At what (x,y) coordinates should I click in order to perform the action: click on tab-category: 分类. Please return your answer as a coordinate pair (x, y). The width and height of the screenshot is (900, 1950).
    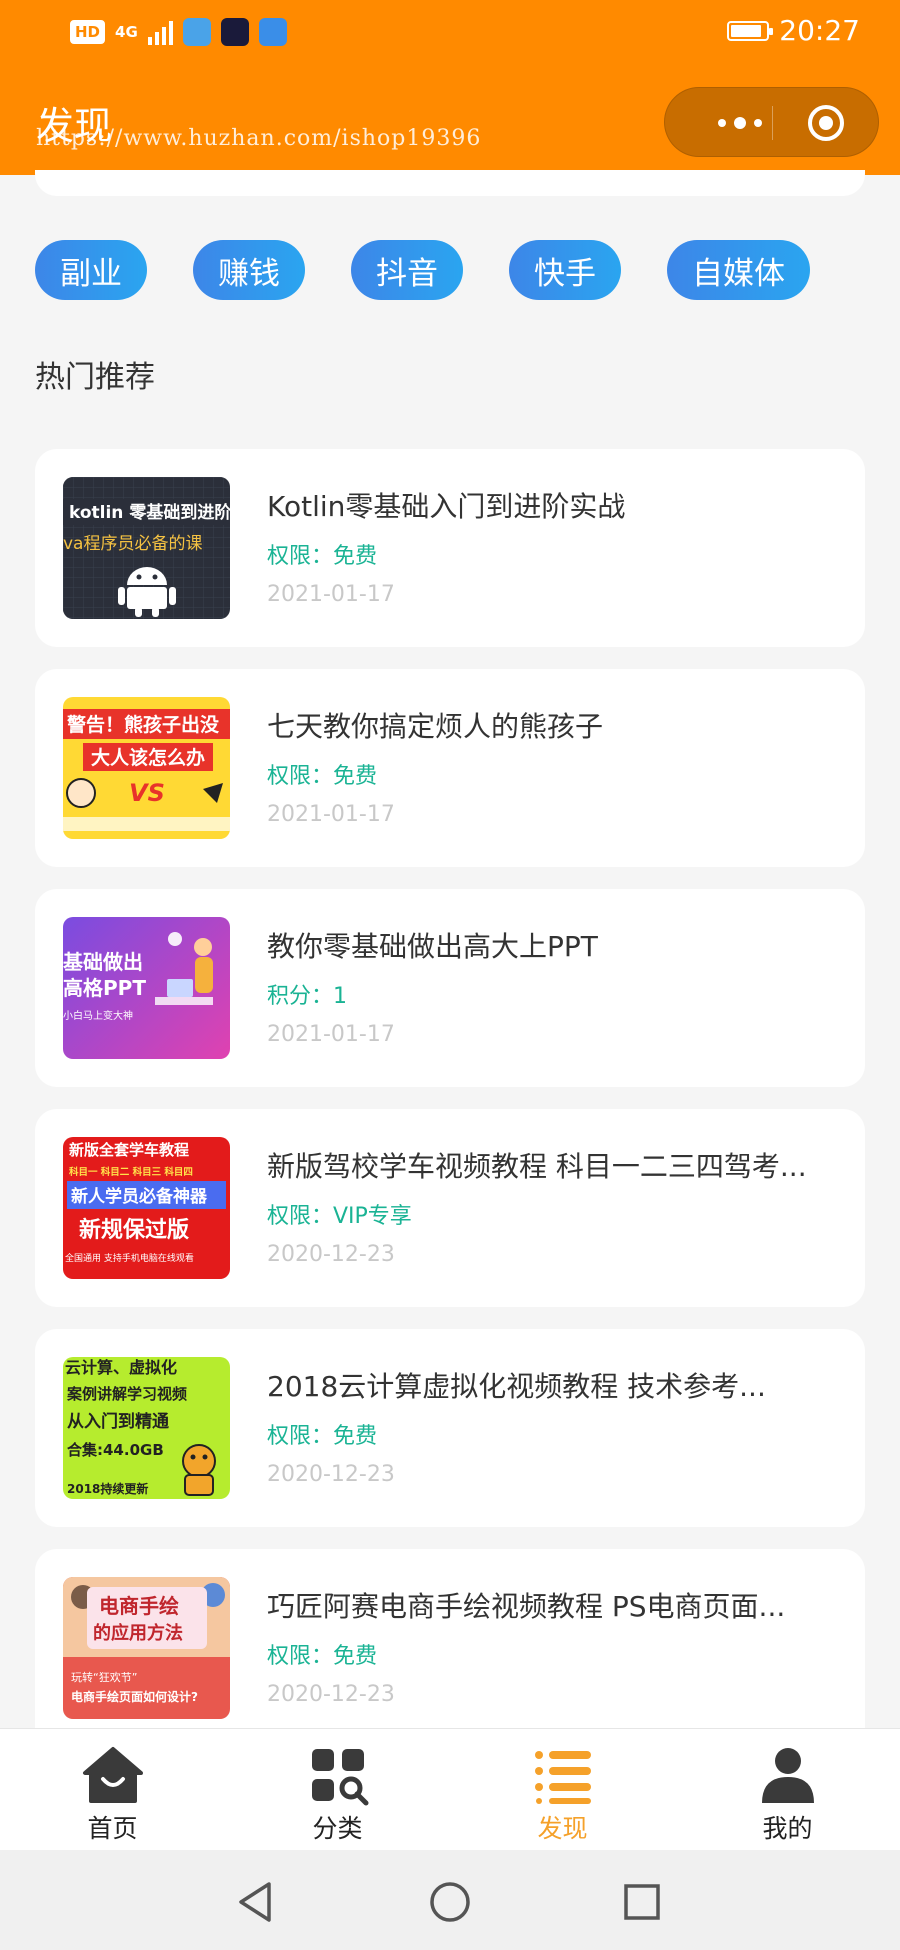
    Looking at the image, I should click on (337, 1790).